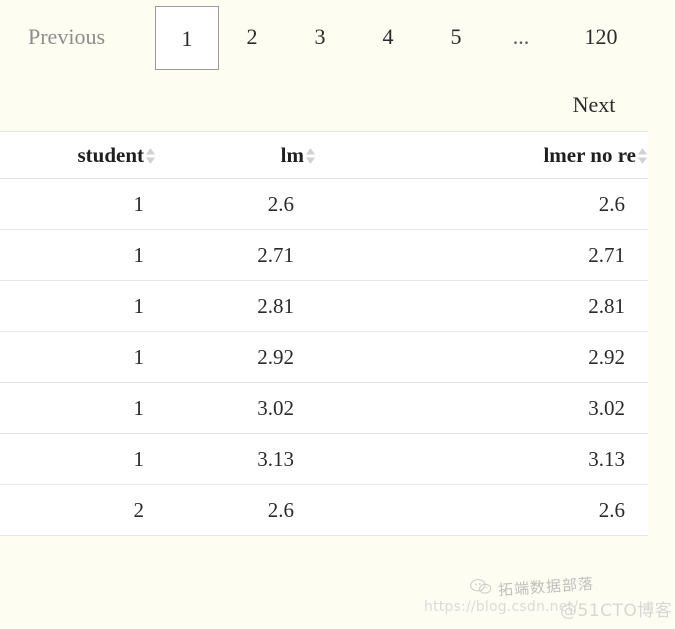 The width and height of the screenshot is (675, 629). I want to click on wechat-icon, so click(480, 586).